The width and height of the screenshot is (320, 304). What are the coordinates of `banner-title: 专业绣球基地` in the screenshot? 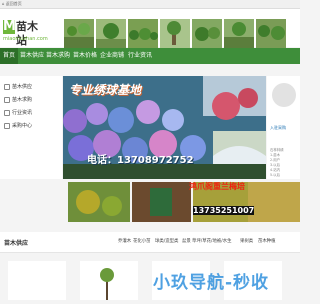 It's located at (105, 90).